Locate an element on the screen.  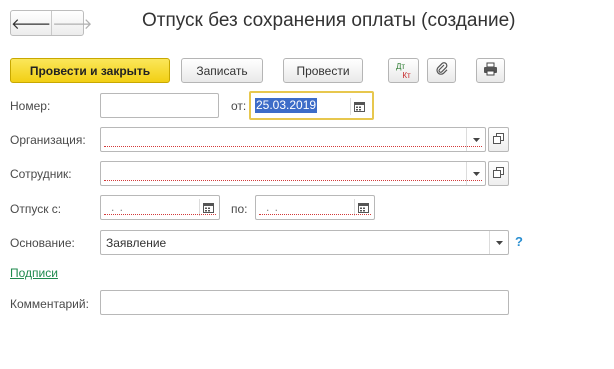
printer-icon is located at coordinates (490, 70).